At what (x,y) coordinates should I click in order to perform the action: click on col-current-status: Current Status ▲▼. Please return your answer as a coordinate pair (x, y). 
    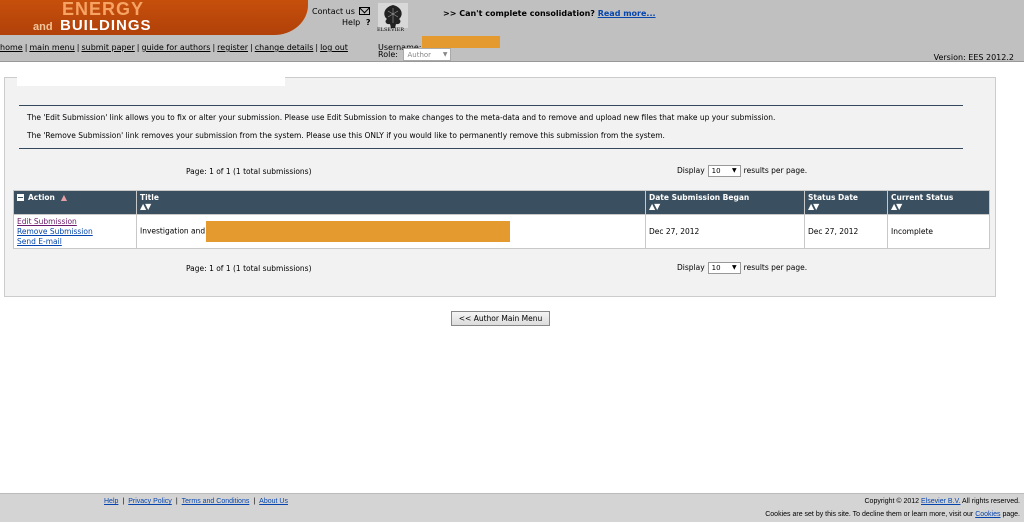
    Looking at the image, I should click on (938, 202).